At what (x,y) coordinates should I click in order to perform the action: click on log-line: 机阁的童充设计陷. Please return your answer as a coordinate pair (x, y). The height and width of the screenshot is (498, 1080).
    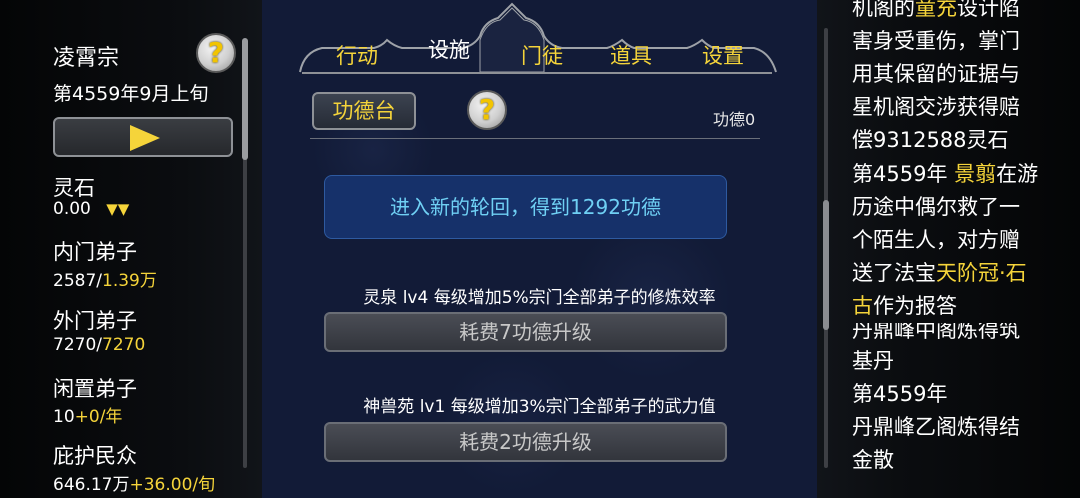
    Looking at the image, I should click on (959, 12).